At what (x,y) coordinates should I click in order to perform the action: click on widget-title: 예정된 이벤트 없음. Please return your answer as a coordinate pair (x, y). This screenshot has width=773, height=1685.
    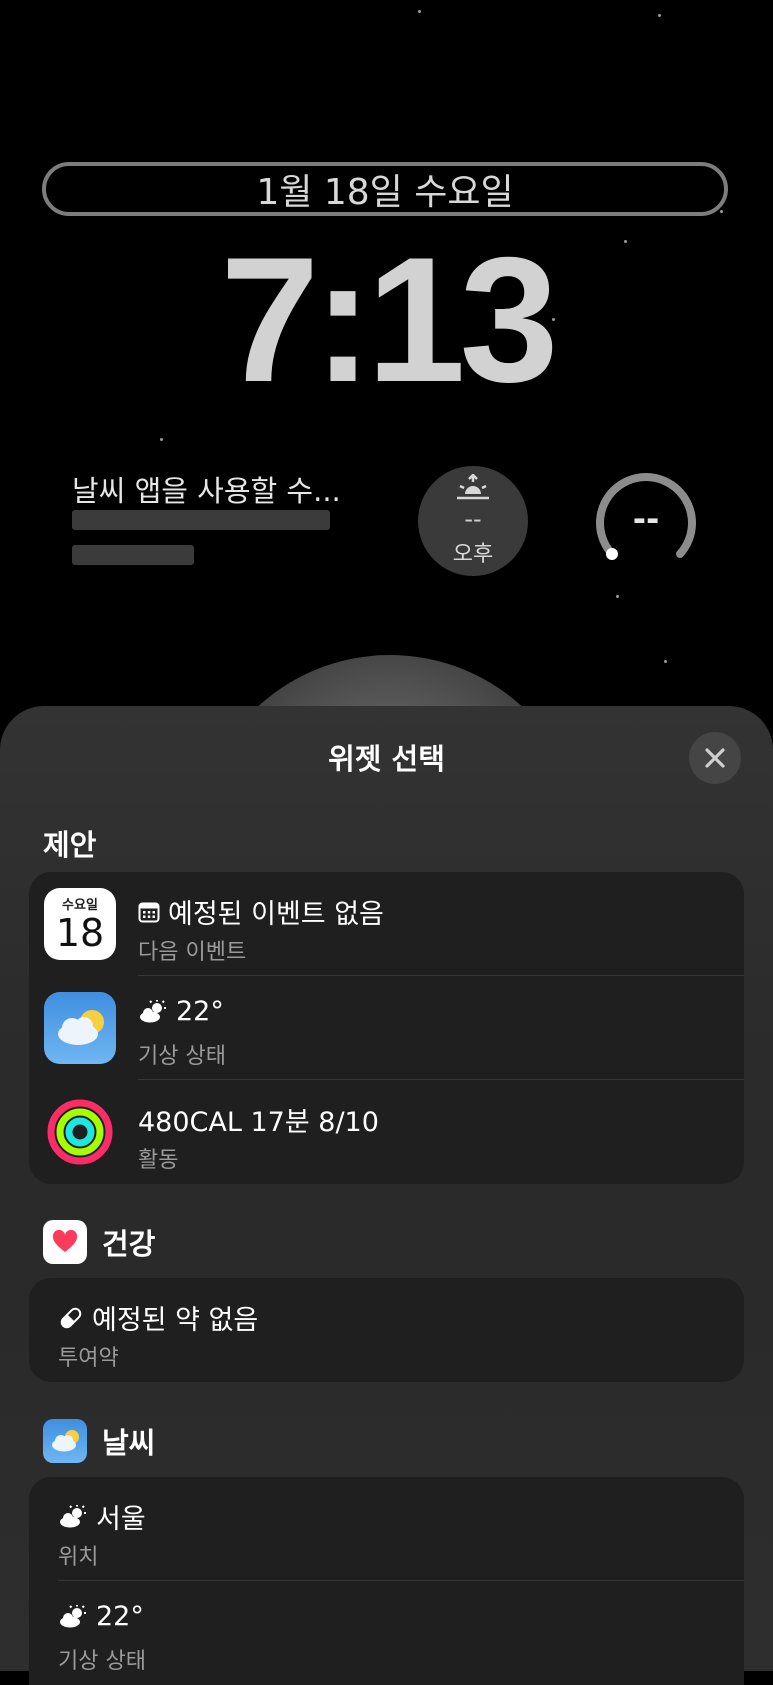
    Looking at the image, I should click on (276, 914).